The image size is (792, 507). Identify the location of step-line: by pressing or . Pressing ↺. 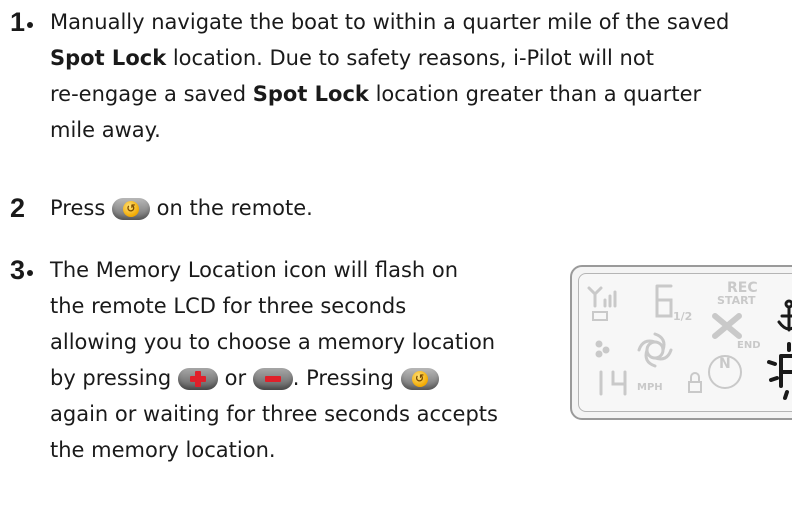
(244, 378).